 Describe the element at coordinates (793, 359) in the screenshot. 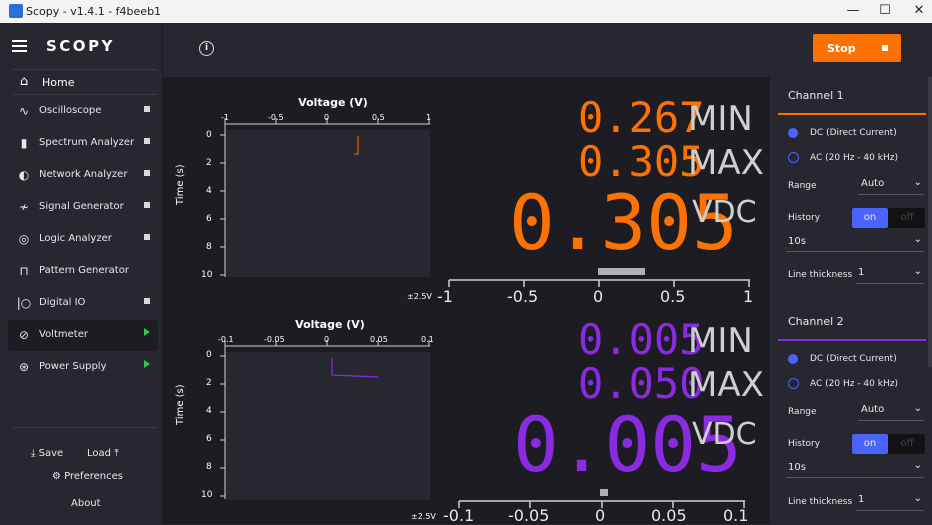

I see `channel-2-dc-radio` at that location.